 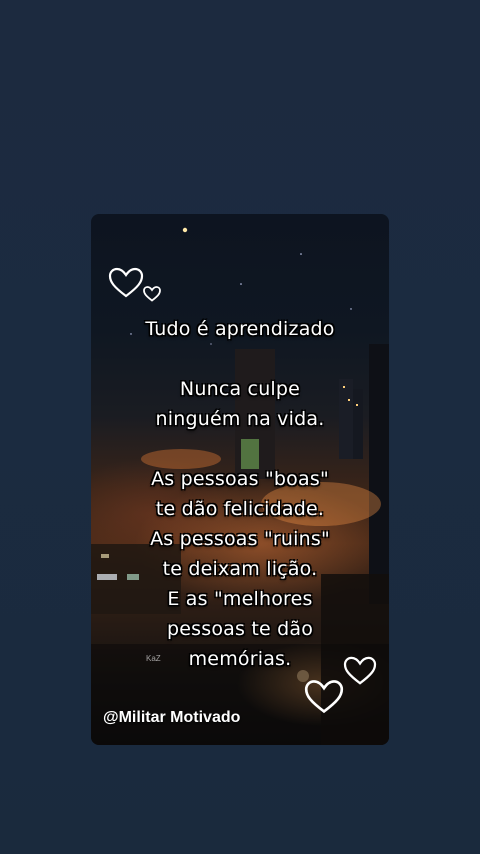 I want to click on quote-line: E as "melhores, so click(x=240, y=599).